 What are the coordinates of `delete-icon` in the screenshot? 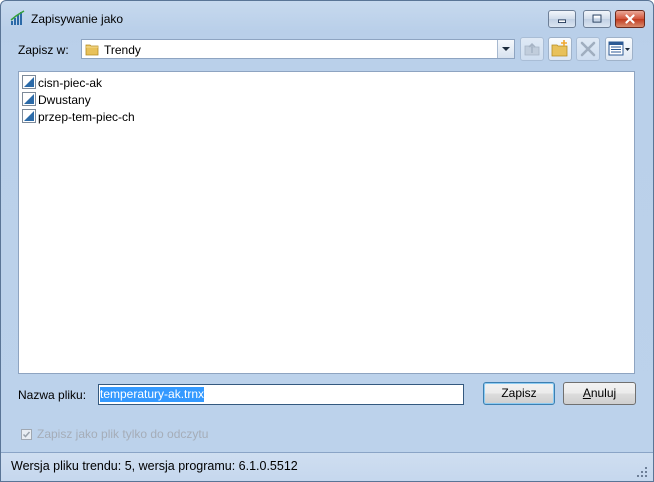 It's located at (588, 49).